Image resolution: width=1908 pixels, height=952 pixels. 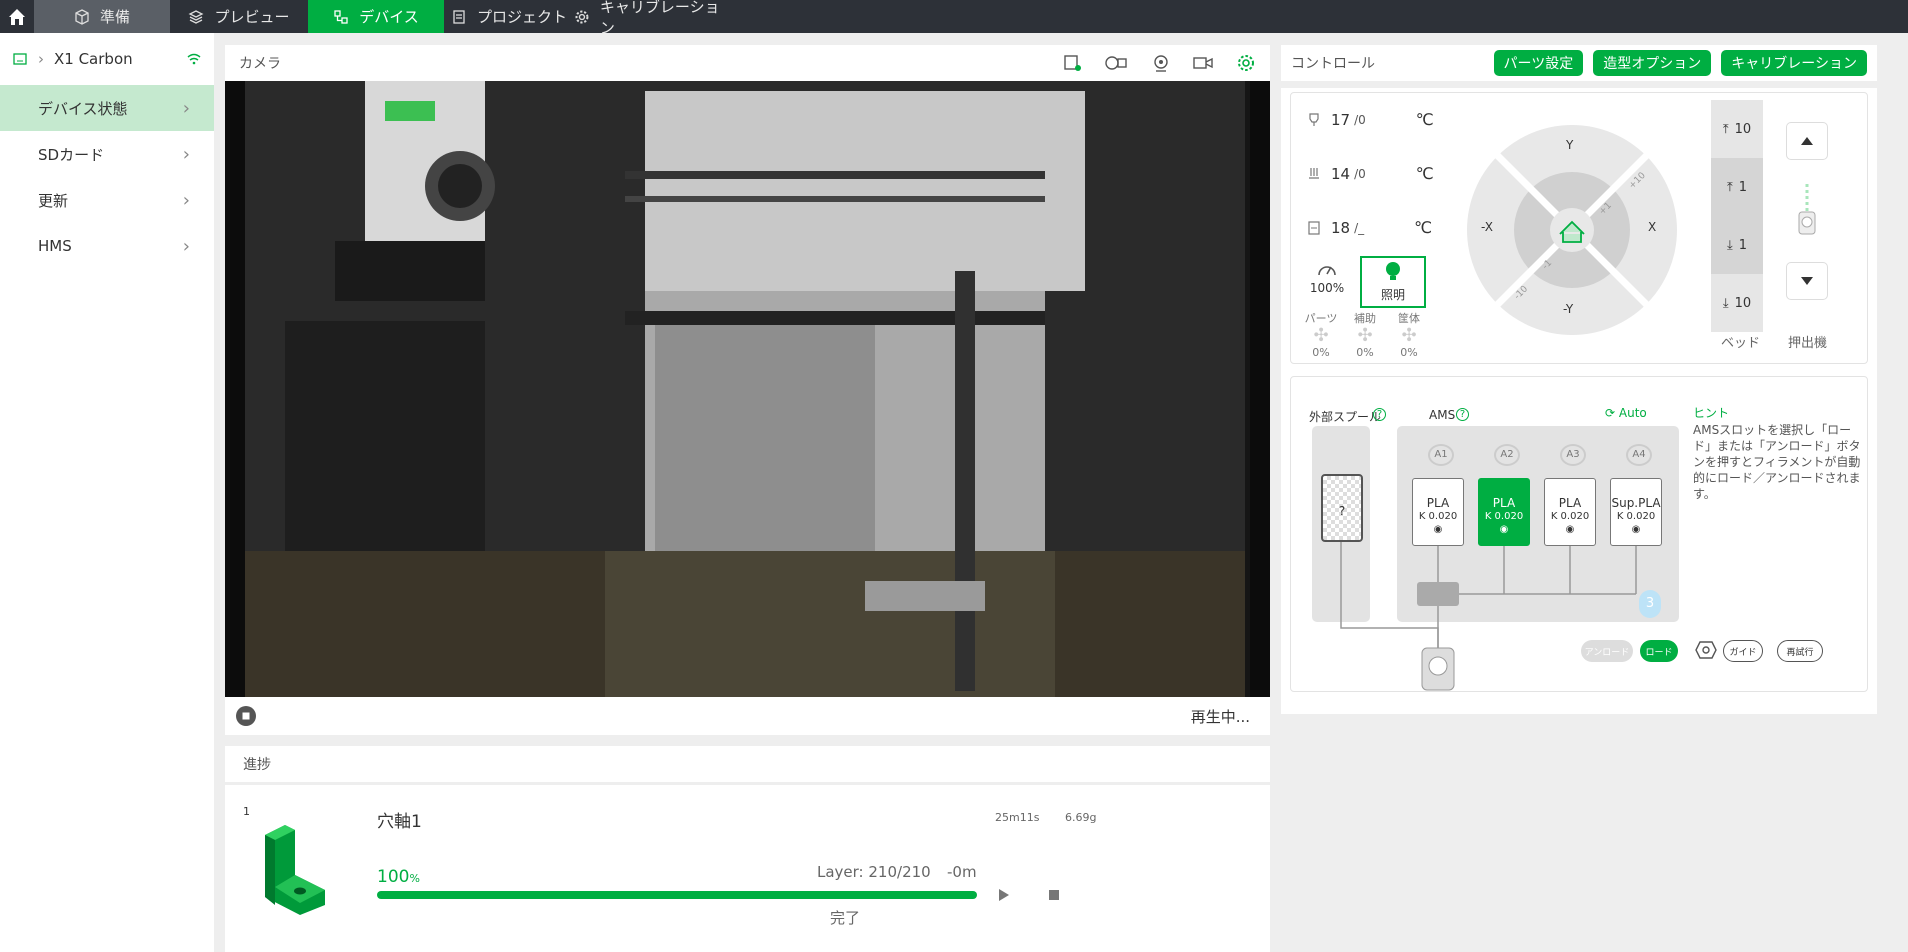 I want to click on wifi-icon, so click(x=194, y=59).